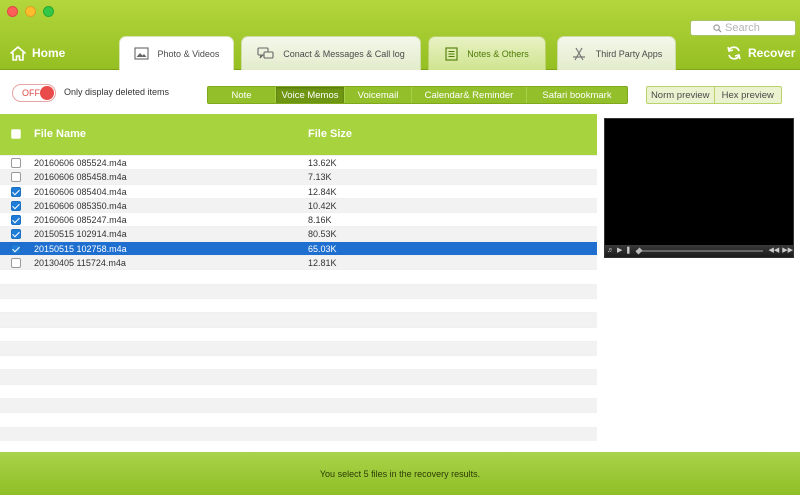  What do you see at coordinates (628, 251) in the screenshot?
I see `pause-icon: ❚` at bounding box center [628, 251].